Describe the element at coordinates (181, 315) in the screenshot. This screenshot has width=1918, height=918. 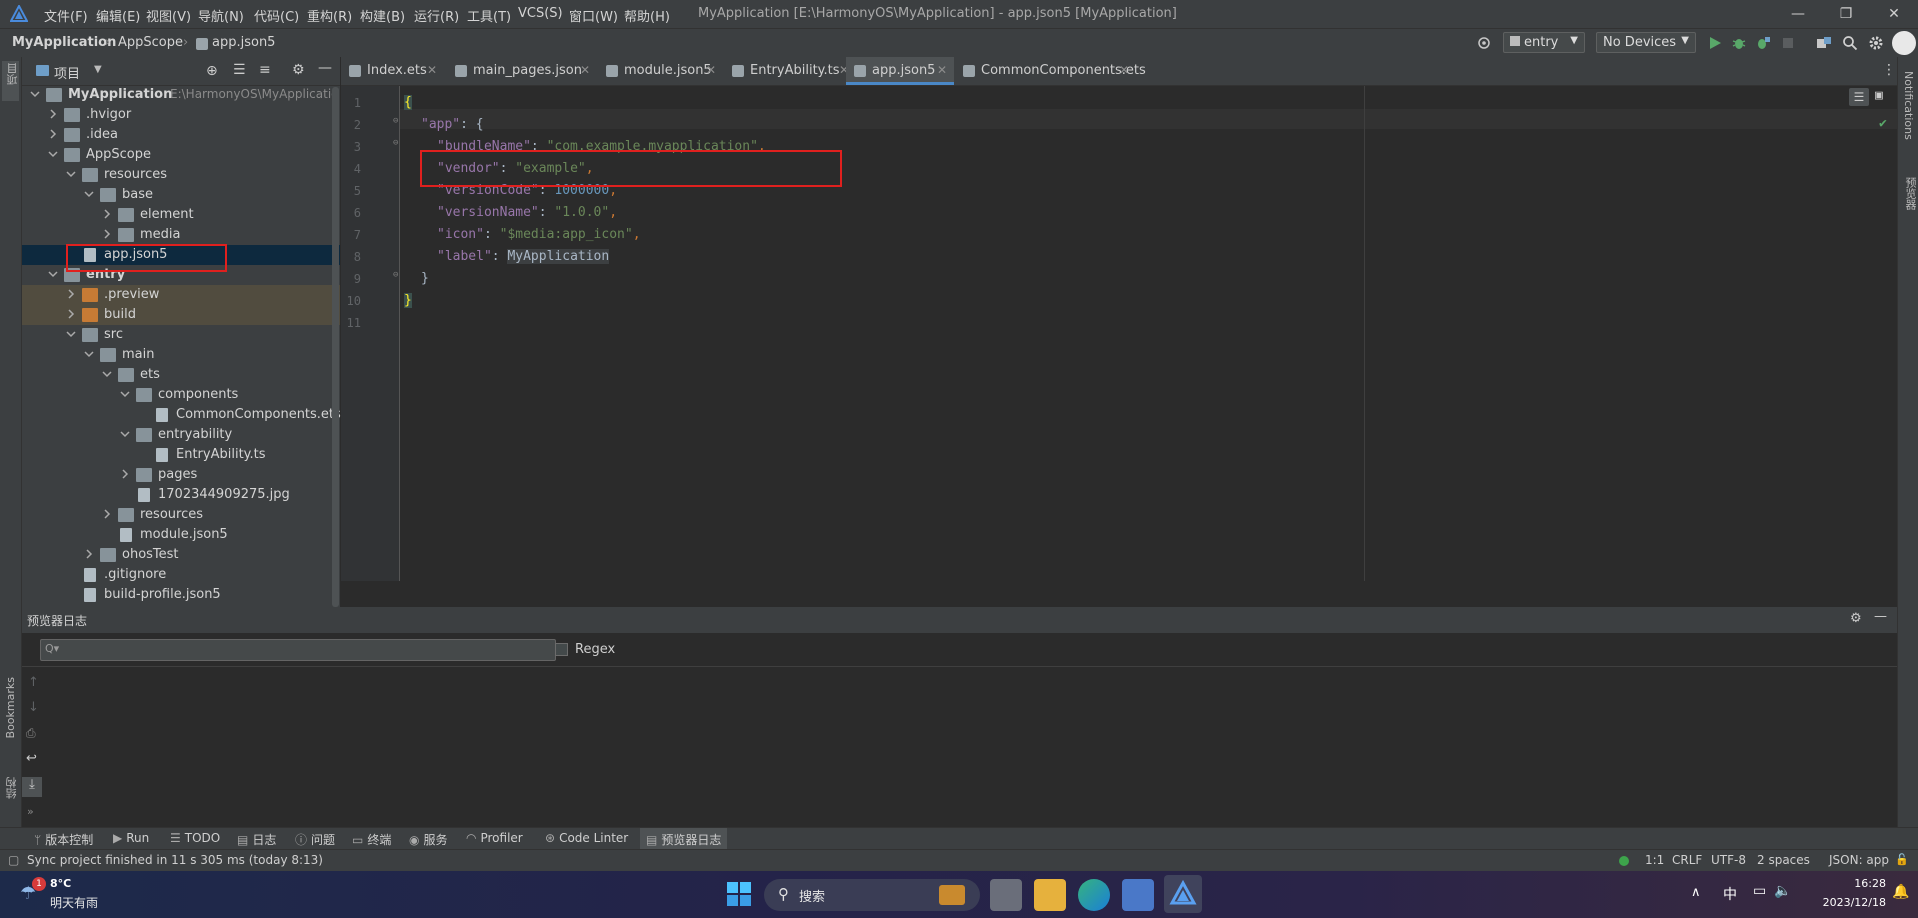
I see `tree-item: build` at that location.